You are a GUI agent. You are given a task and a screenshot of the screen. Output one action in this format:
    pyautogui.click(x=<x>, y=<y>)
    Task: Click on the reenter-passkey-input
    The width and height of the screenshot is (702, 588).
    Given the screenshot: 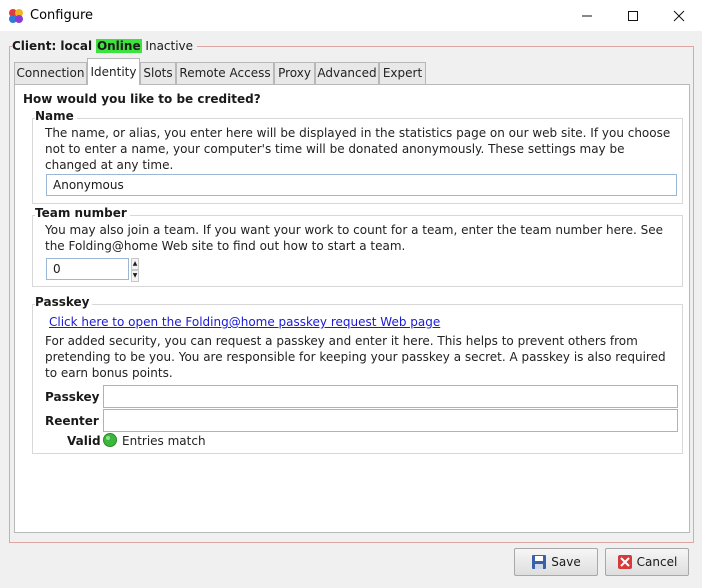 What is the action you would take?
    pyautogui.click(x=390, y=420)
    